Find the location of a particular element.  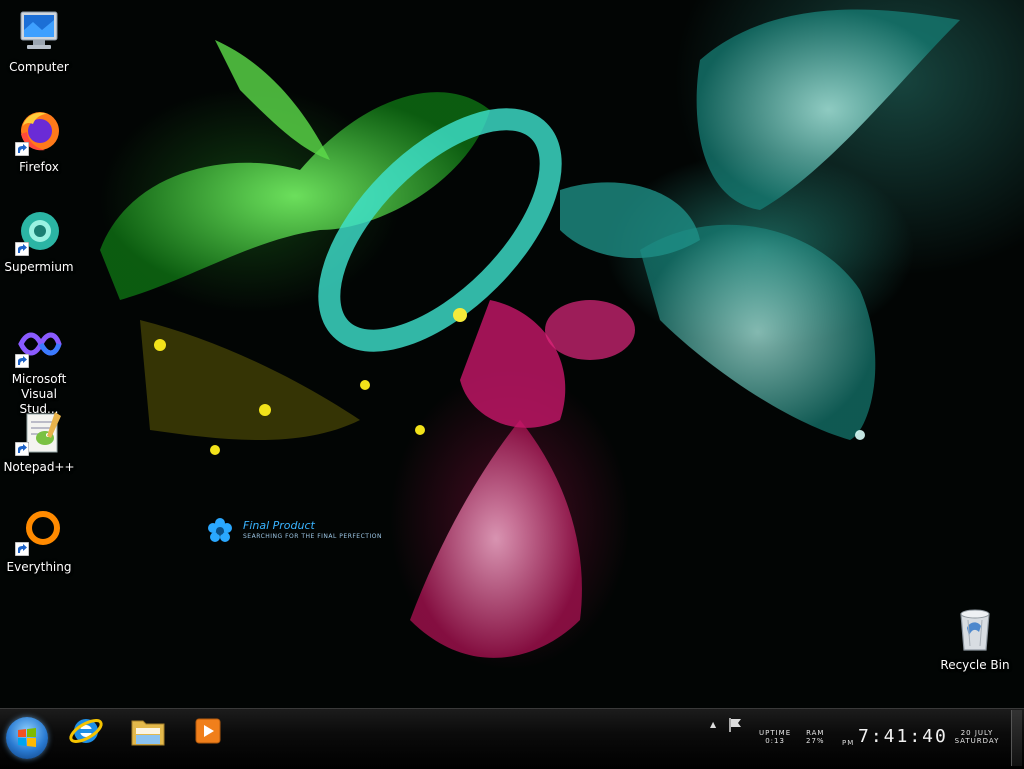

taskbar-media-player is located at coordinates (208, 731).